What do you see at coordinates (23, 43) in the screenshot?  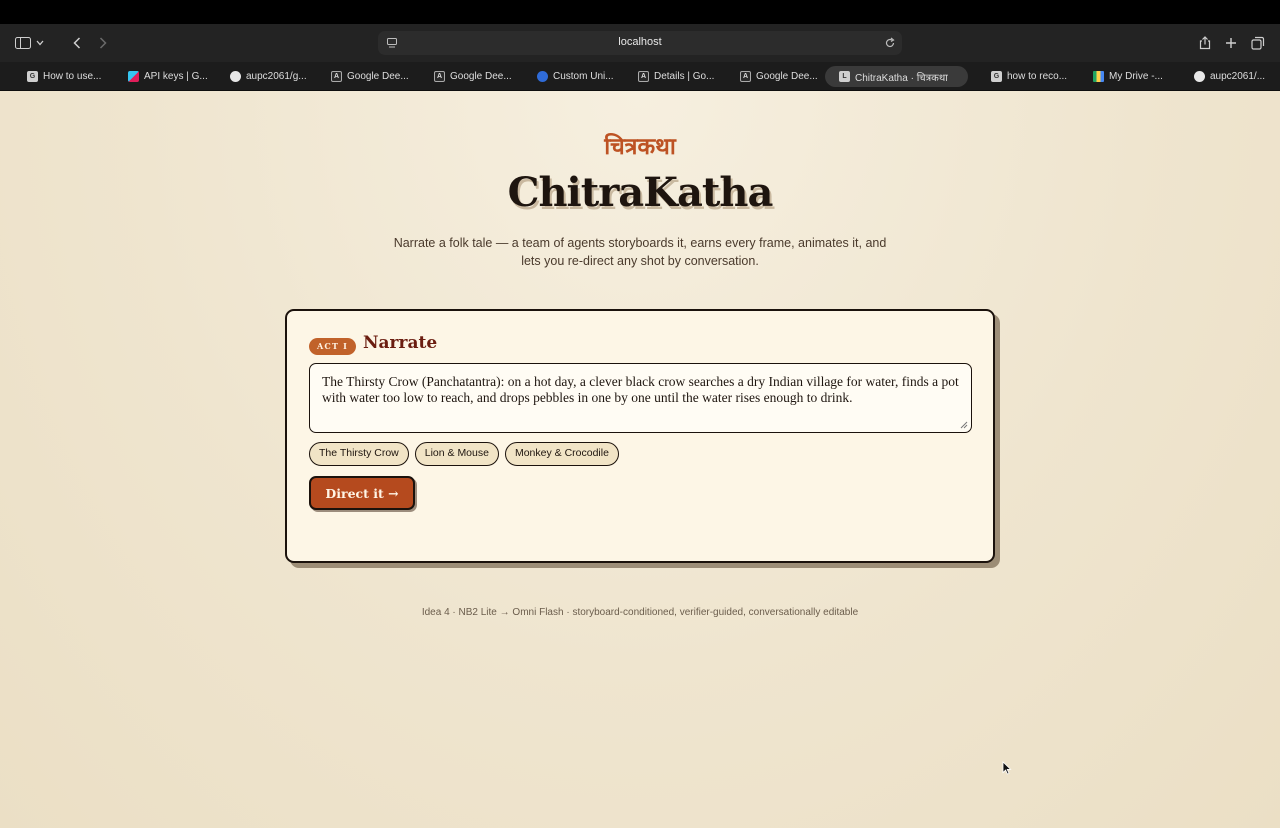 I see `sidebar-toggle-icon` at bounding box center [23, 43].